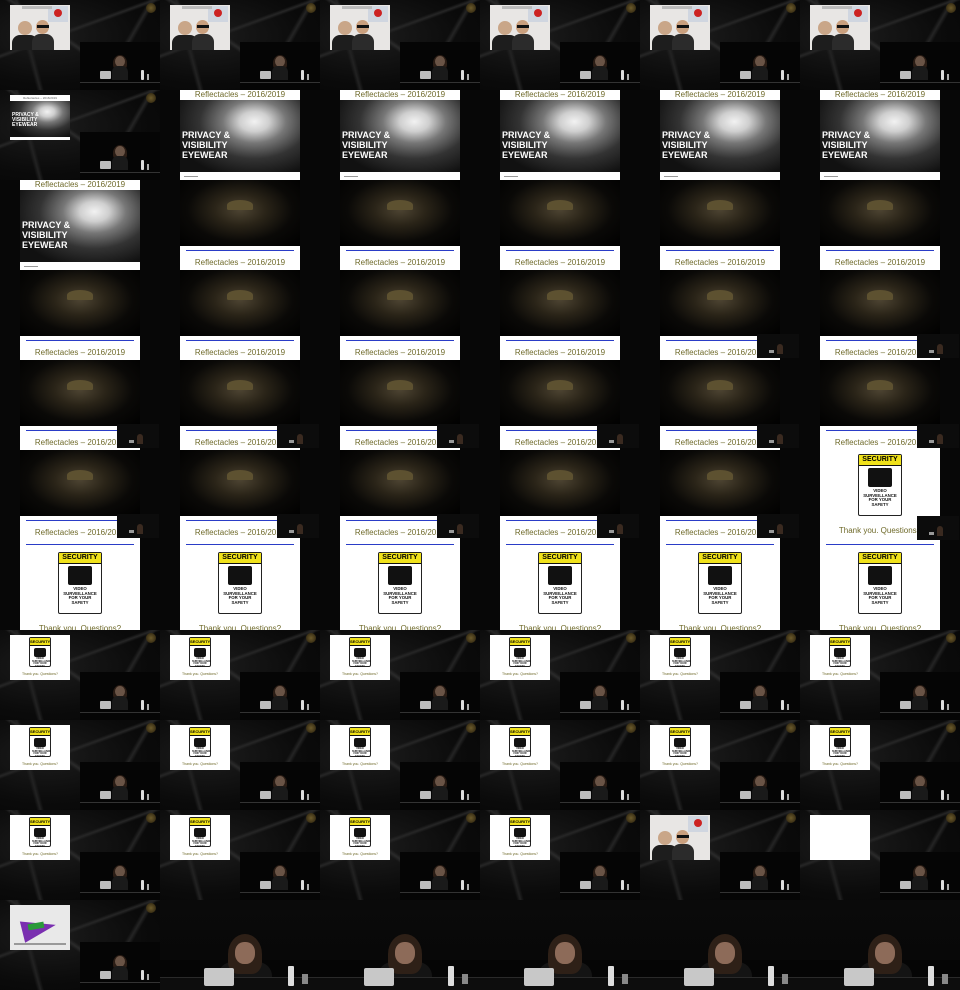 The image size is (960, 990). What do you see at coordinates (240, 983) in the screenshot?
I see `stage-desk` at bounding box center [240, 983].